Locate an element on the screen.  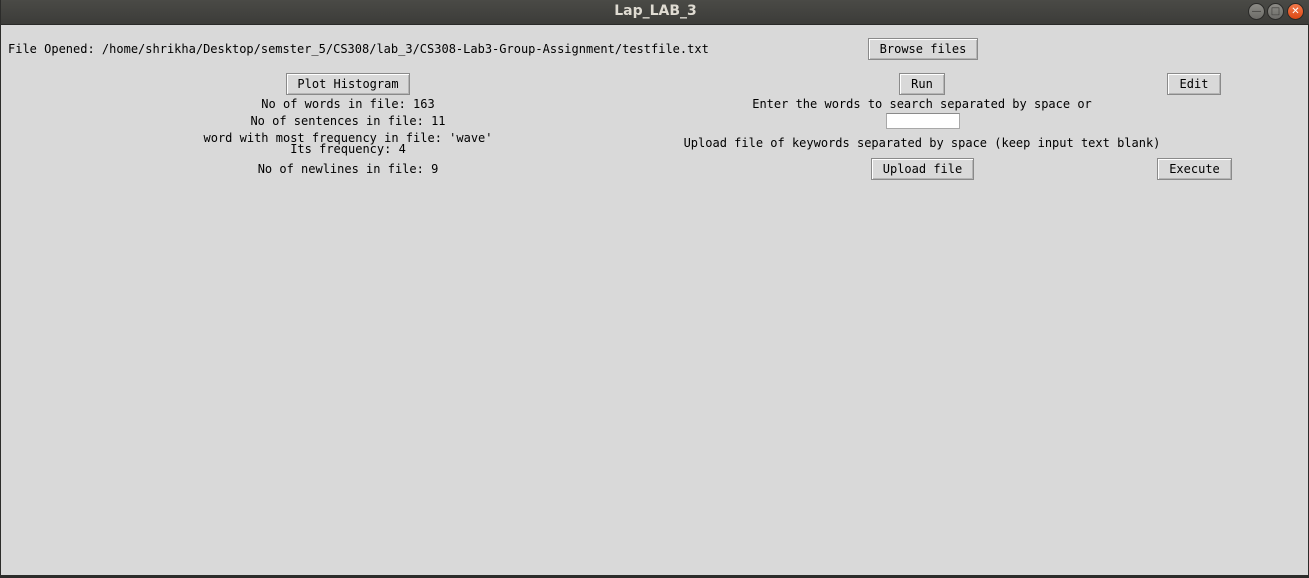
execute-button: Execute is located at coordinates (1194, 169).